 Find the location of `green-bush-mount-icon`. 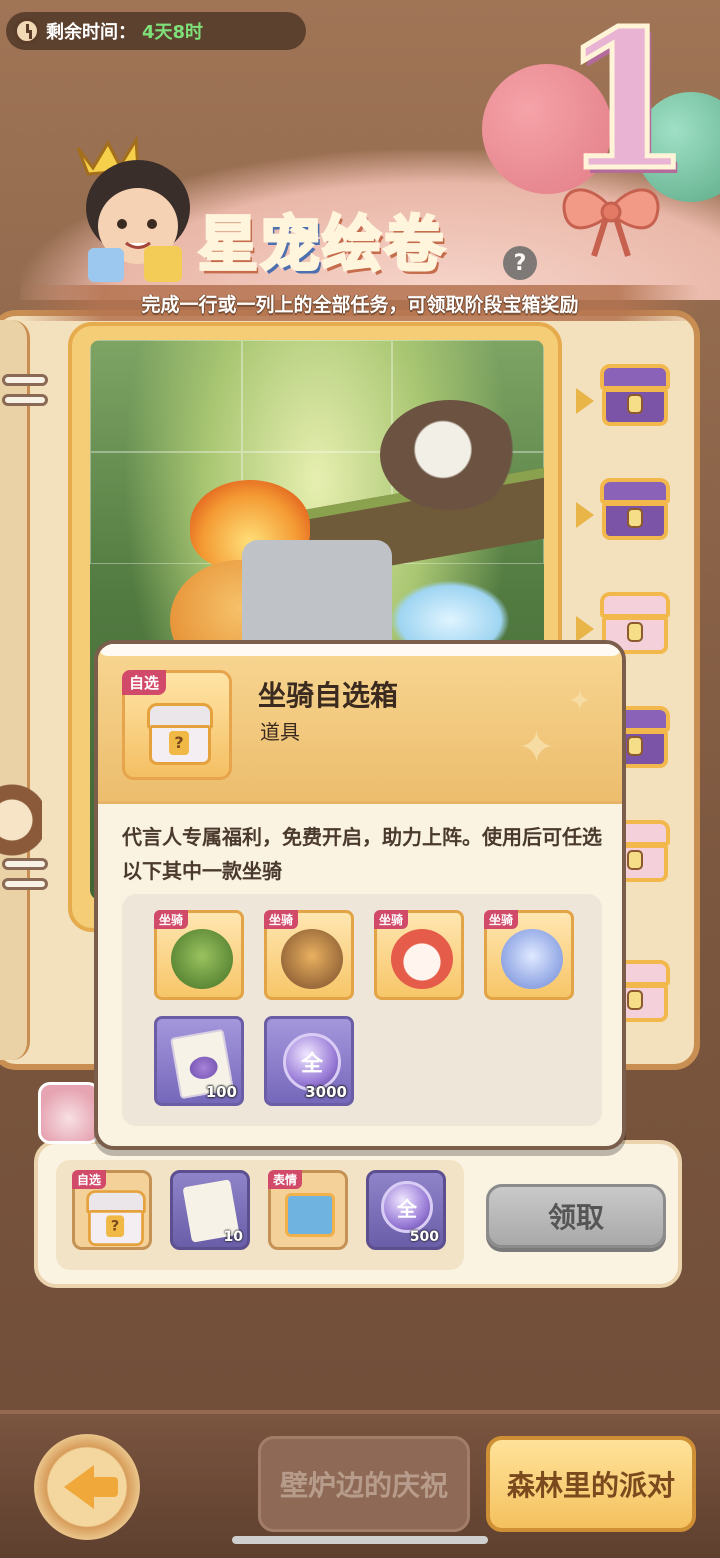

green-bush-mount-icon is located at coordinates (202, 959).